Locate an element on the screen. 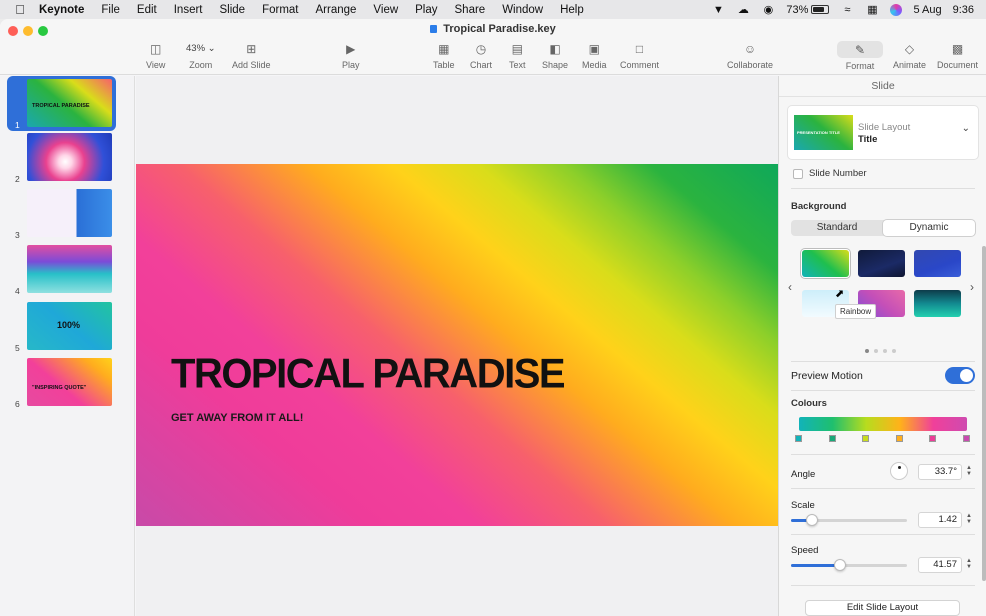  slide-5-preview: 100% is located at coordinates (69, 326).